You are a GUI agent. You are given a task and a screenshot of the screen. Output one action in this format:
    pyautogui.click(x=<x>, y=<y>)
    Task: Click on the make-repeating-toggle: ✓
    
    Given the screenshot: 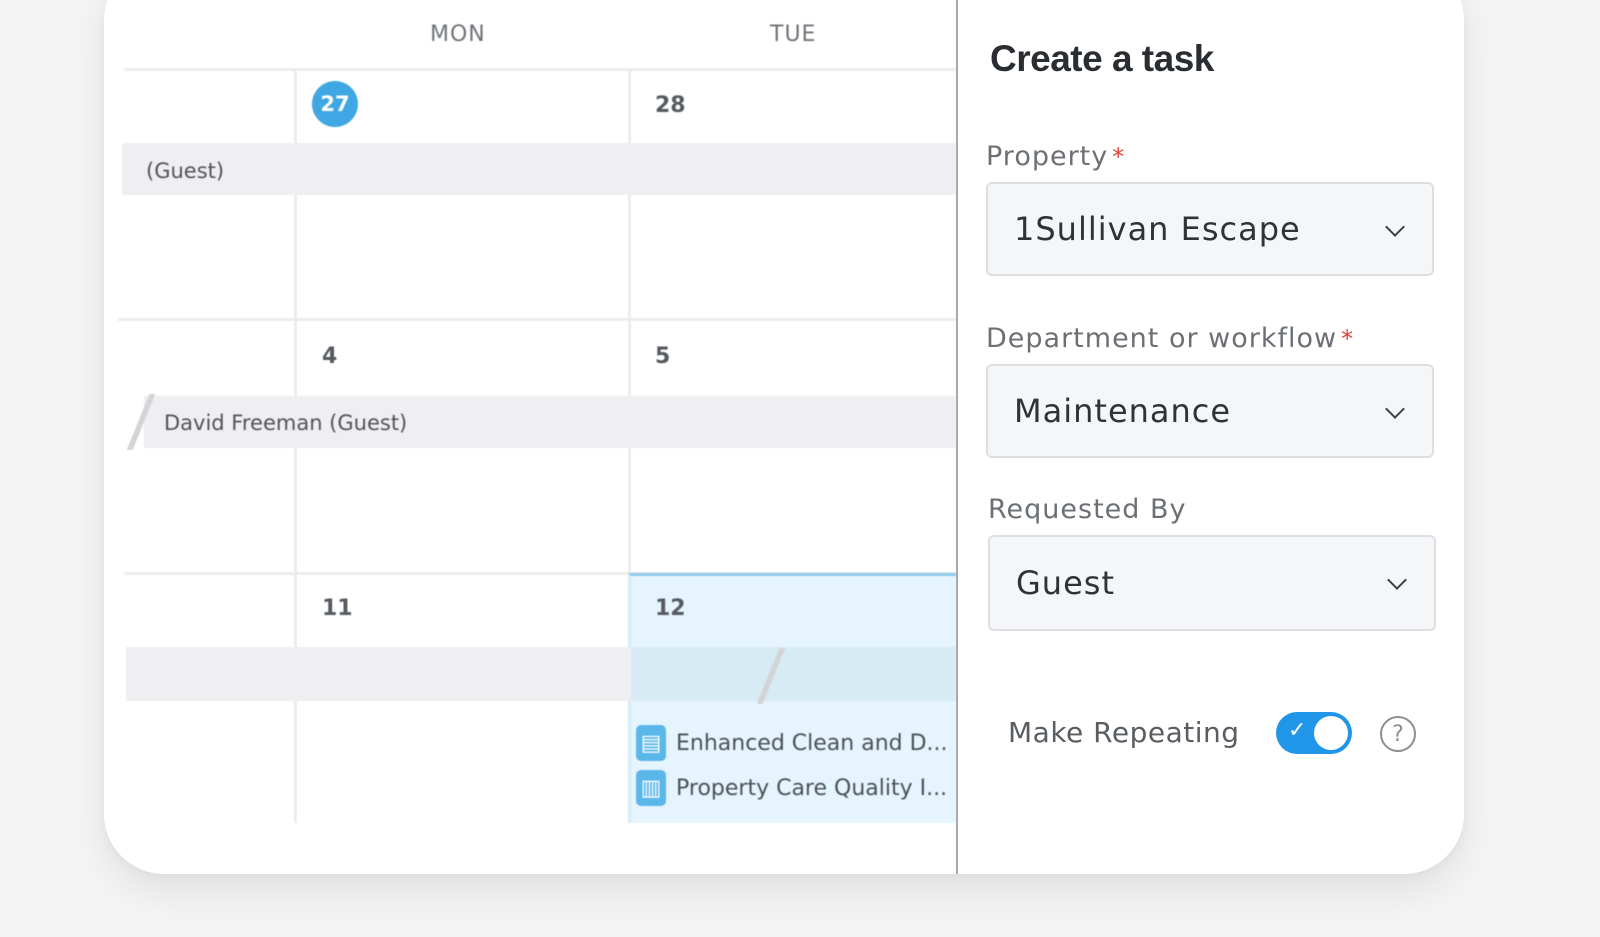 What is the action you would take?
    pyautogui.click(x=1314, y=733)
    